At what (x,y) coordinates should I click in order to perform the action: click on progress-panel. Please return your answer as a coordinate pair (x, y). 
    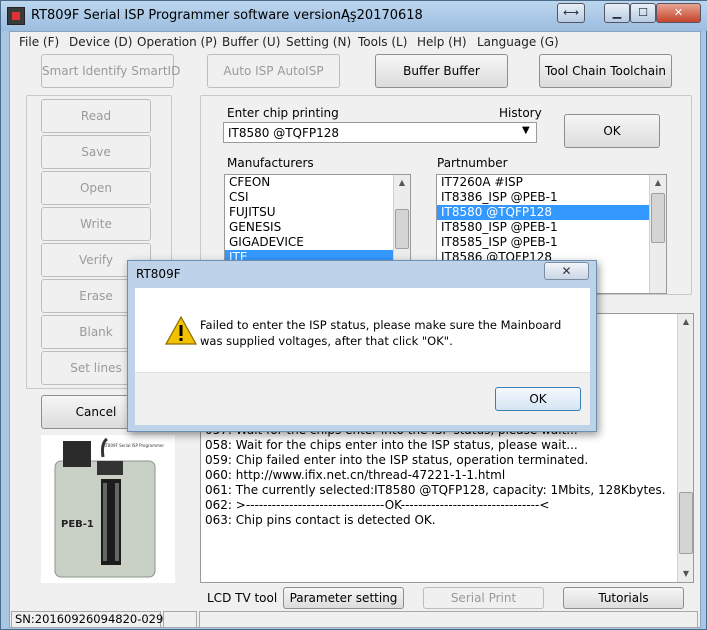
    Looking at the image, I should click on (448, 619).